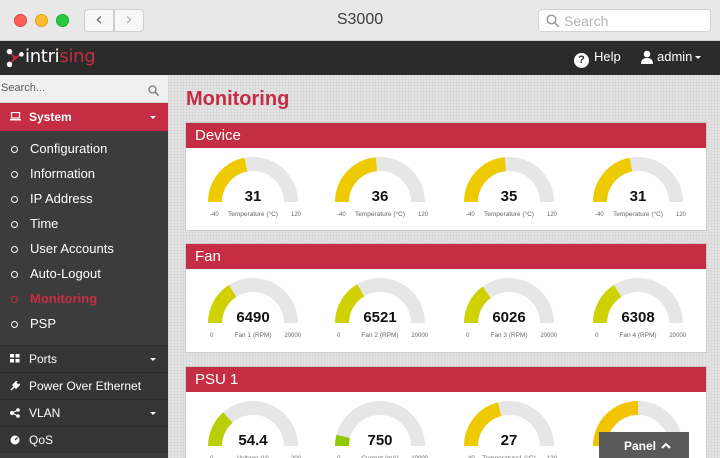 The height and width of the screenshot is (458, 720). What do you see at coordinates (509, 335) in the screenshot?
I see `gauge-label: Fan 3 (RPM)` at bounding box center [509, 335].